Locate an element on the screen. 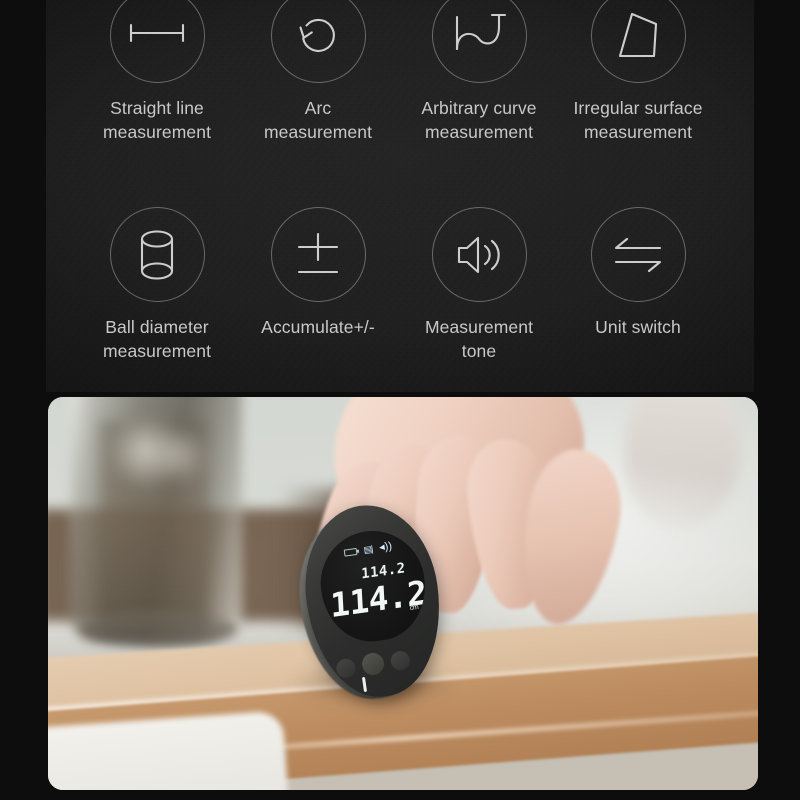 This screenshot has height=800, width=800. feature-arc-measurement: Arc measurement is located at coordinates (318, 72).